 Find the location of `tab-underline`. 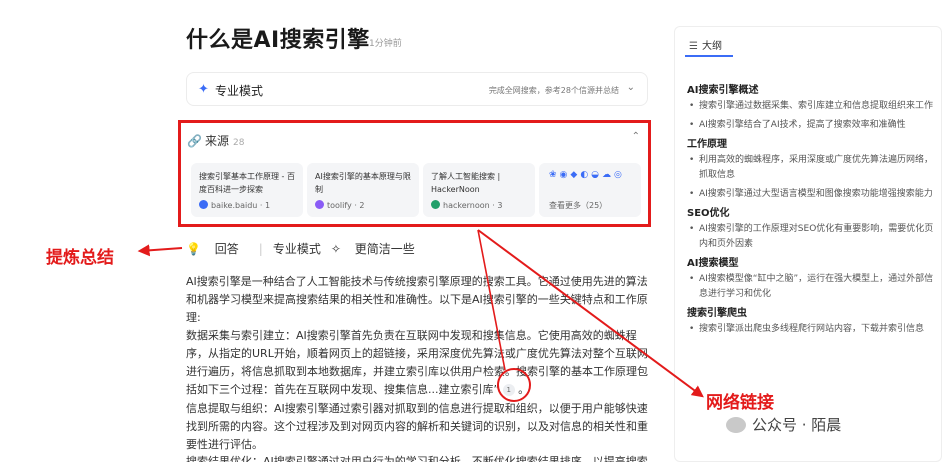

tab-underline is located at coordinates (709, 56).